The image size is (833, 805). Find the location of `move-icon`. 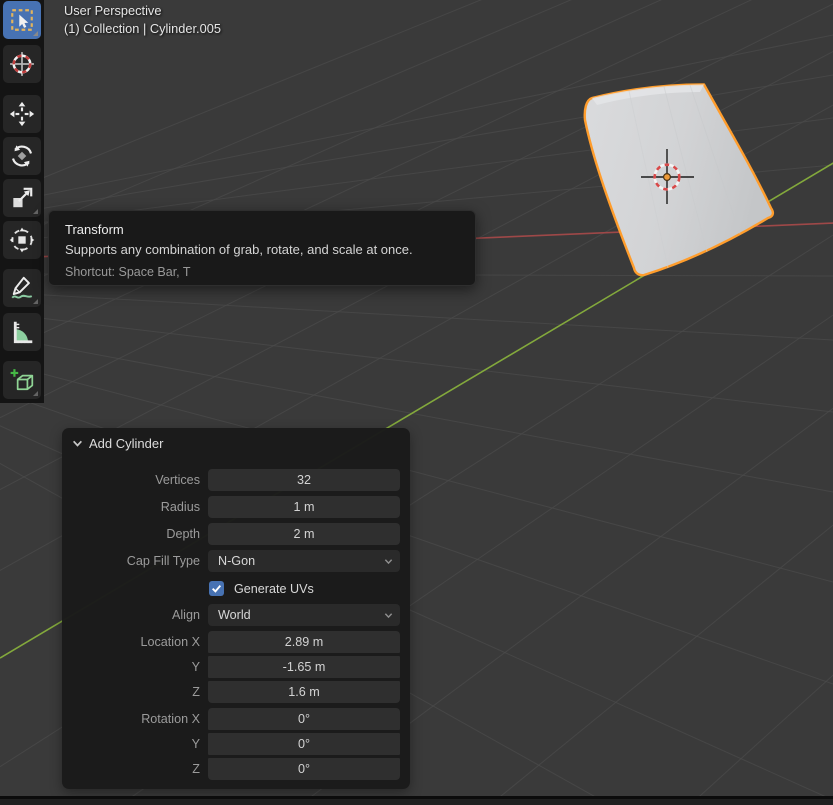

move-icon is located at coordinates (22, 114).